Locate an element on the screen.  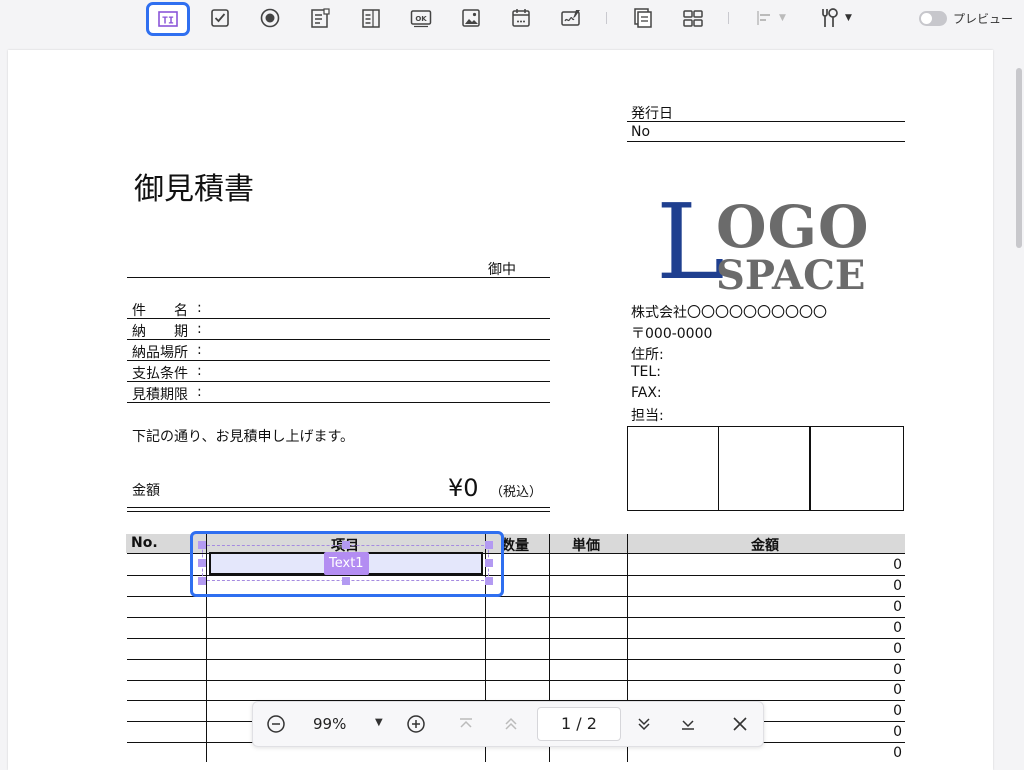
recipient-suffix: 御中 is located at coordinates (502, 270).